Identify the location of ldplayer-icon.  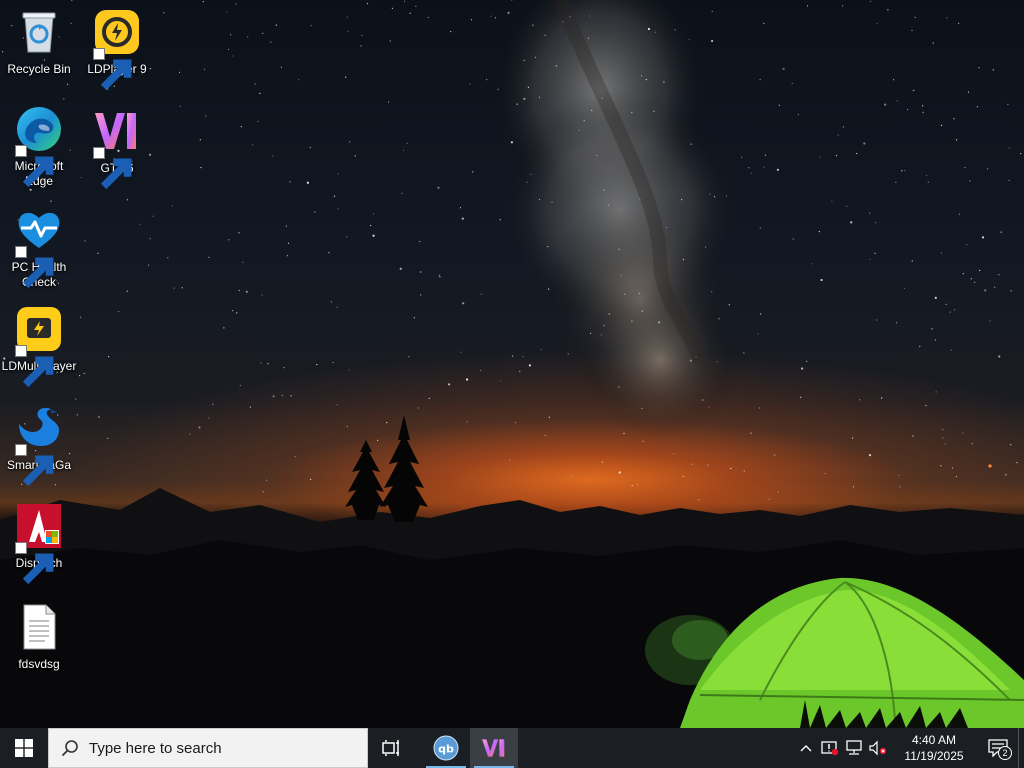
(117, 49).